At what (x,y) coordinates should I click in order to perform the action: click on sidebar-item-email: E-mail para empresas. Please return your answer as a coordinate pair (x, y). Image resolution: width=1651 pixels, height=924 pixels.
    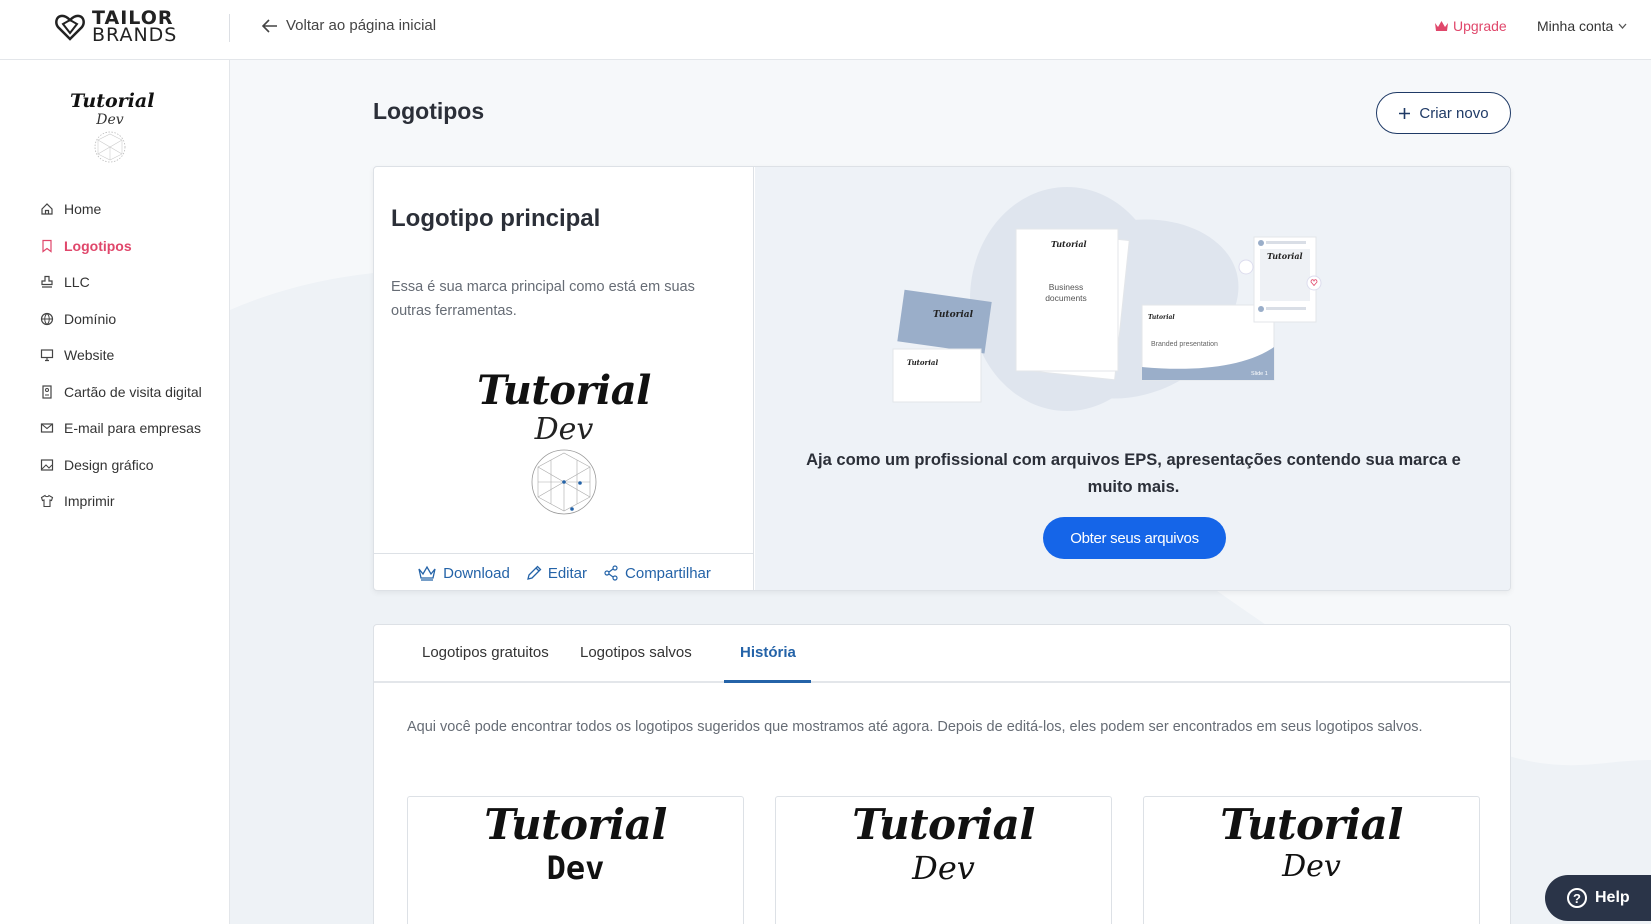
    Looking at the image, I should click on (121, 428).